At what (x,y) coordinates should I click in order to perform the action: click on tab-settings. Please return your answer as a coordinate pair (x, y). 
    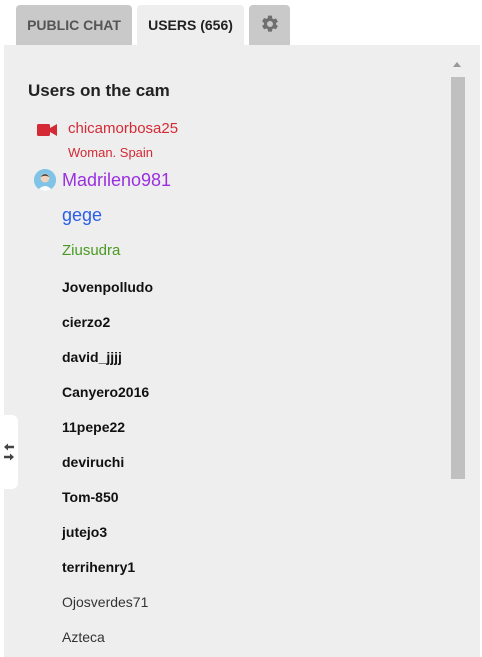
    Looking at the image, I should click on (269, 25).